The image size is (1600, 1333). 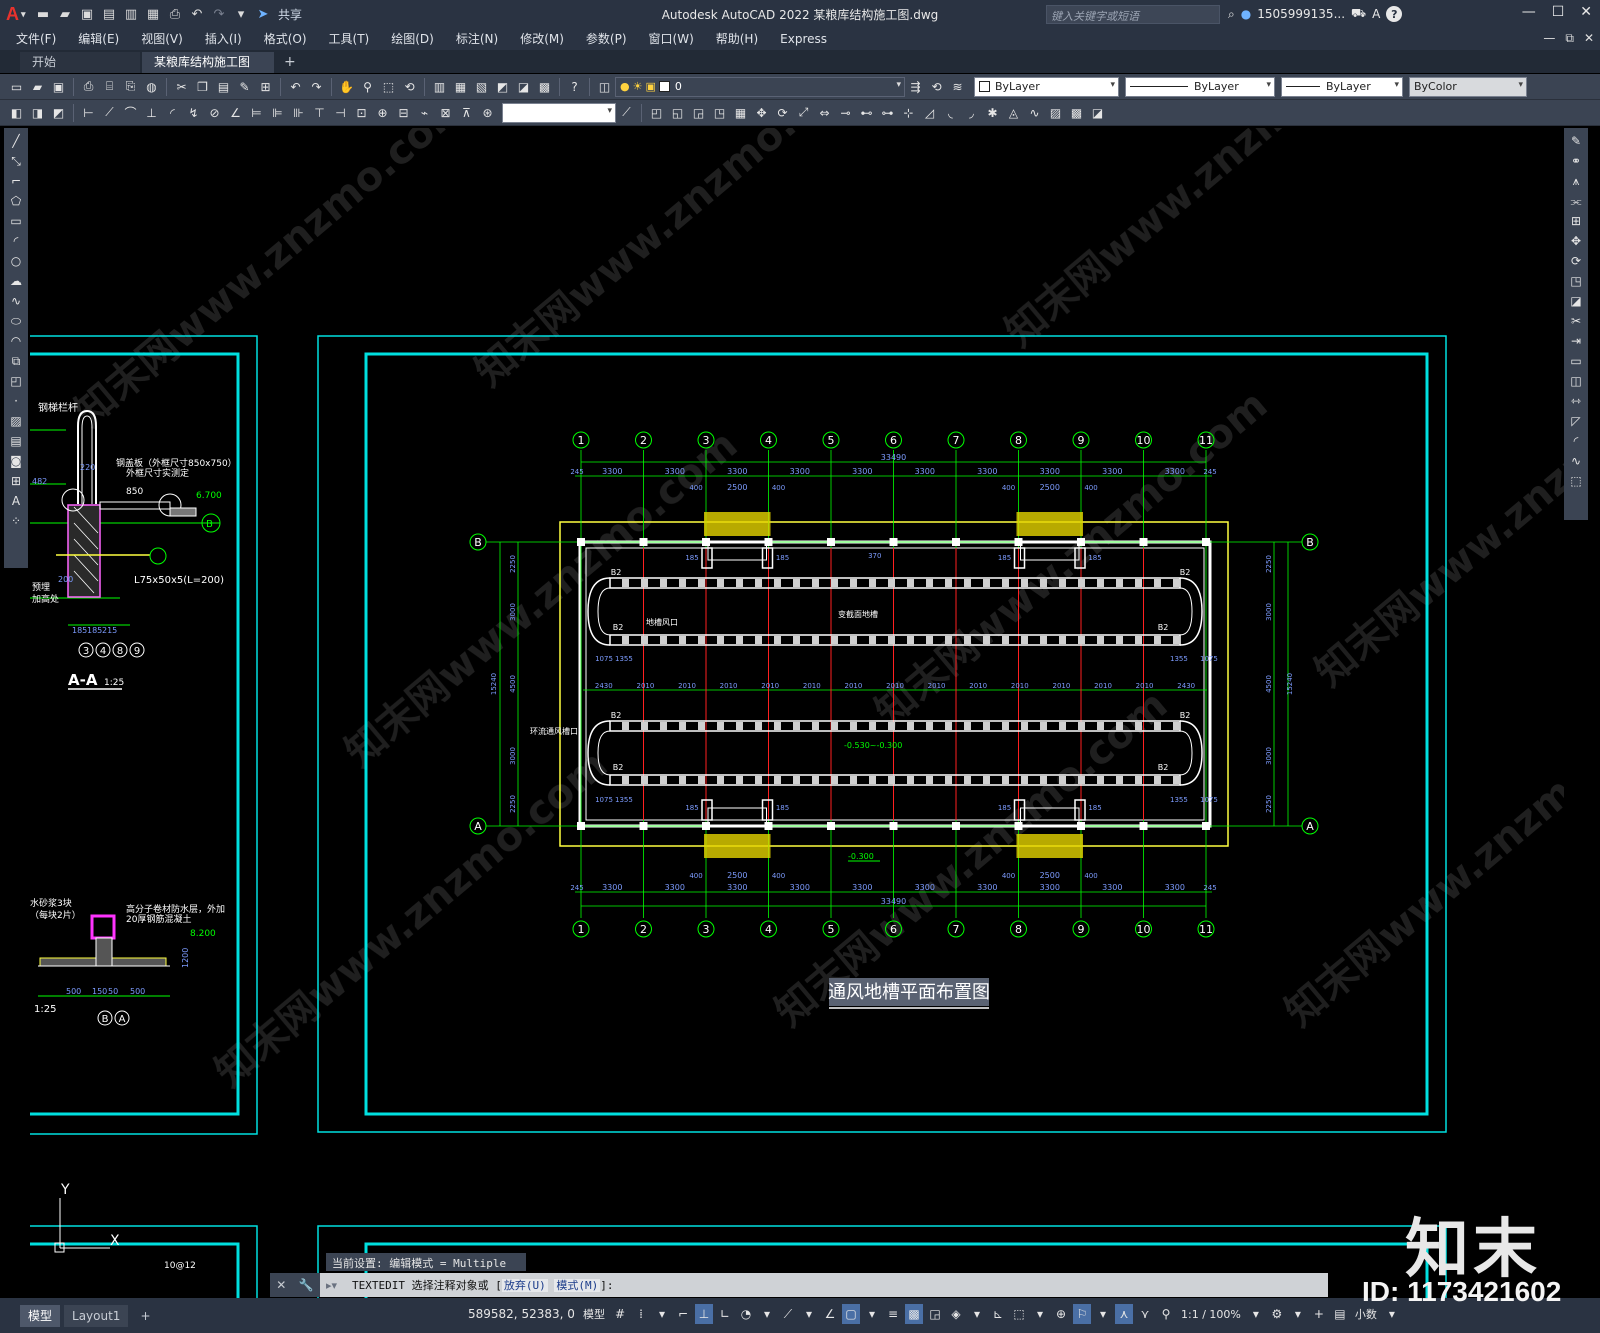 What do you see at coordinates (403, 112) in the screenshot?
I see `inspection-icon: ⊟` at bounding box center [403, 112].